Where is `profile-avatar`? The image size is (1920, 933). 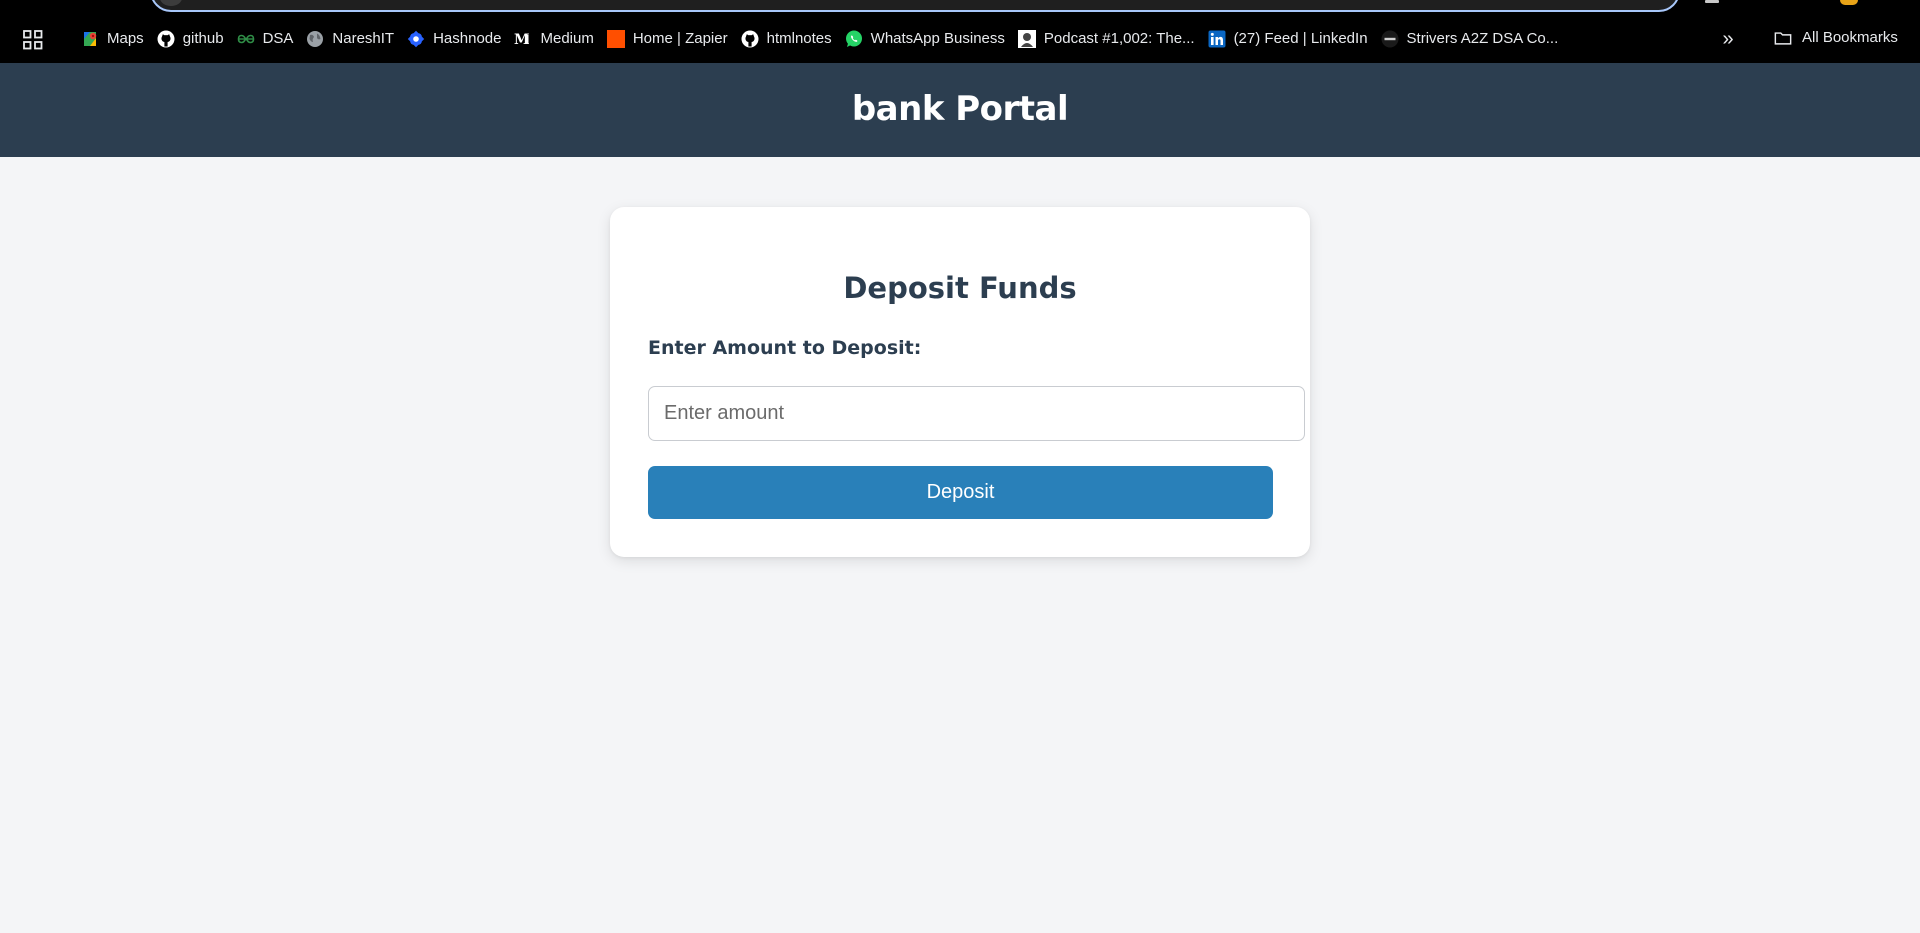 profile-avatar is located at coordinates (1849, 2).